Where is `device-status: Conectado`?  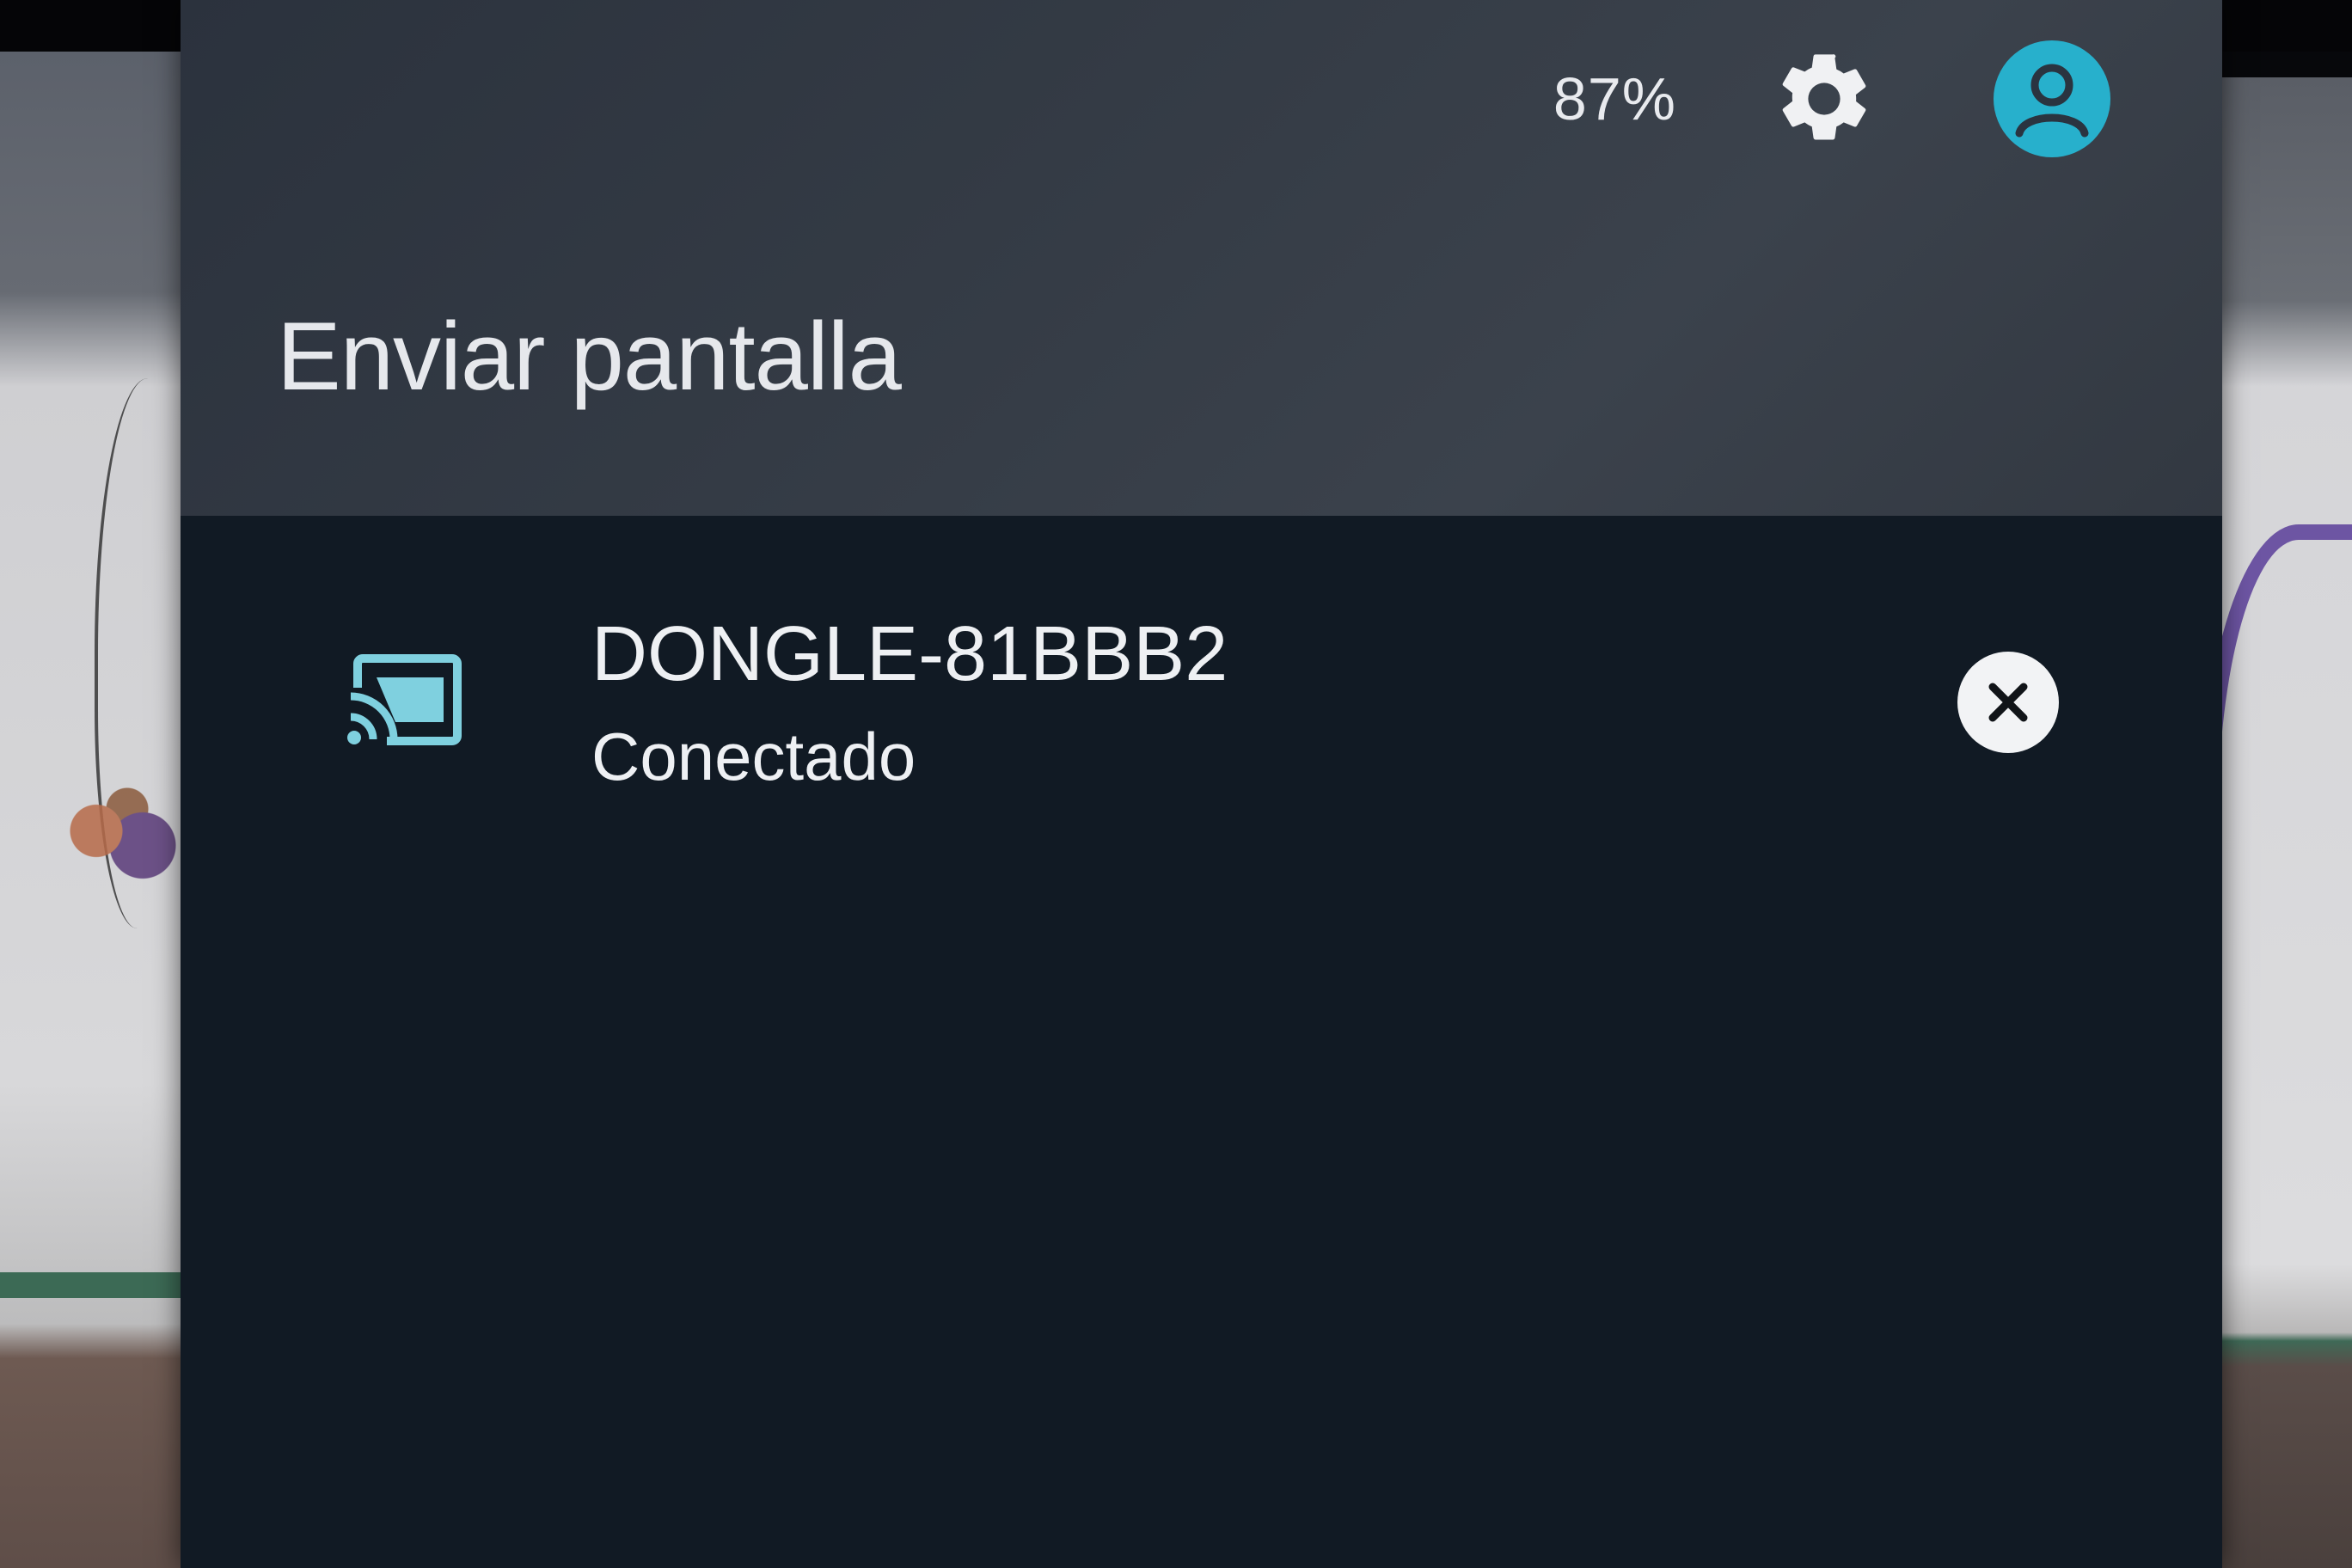
device-status: Conectado is located at coordinates (753, 756).